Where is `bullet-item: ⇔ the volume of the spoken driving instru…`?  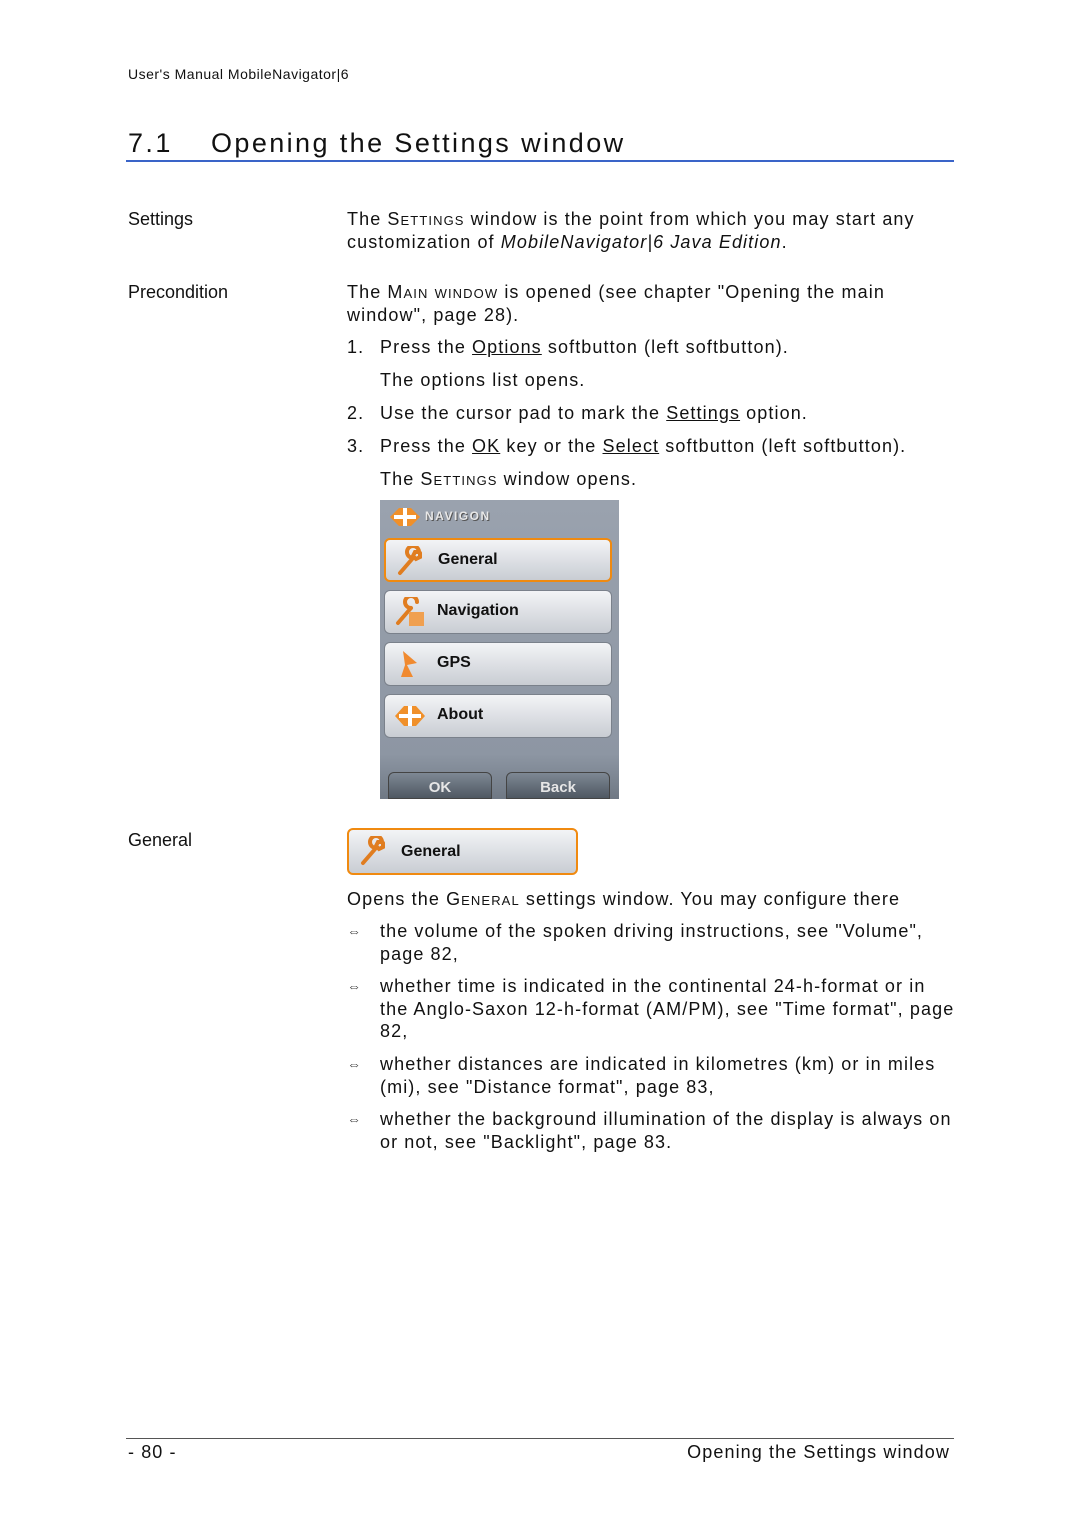
bullet-item: ⇔ the volume of the spoken driving instru… is located at coordinates (635, 942).